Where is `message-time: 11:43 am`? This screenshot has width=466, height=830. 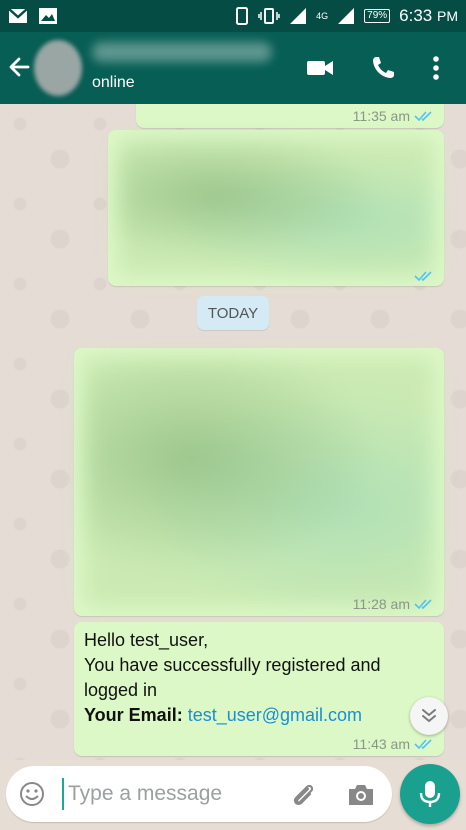
message-time: 11:43 am is located at coordinates (381, 744).